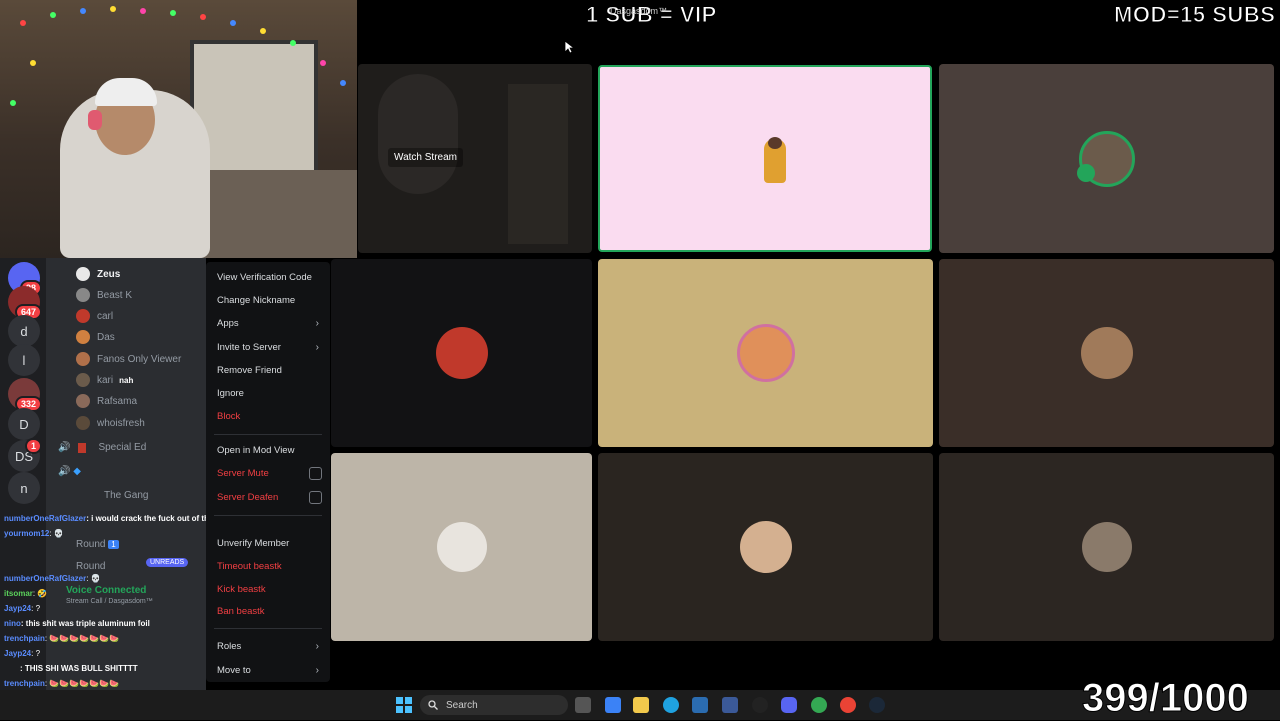 This screenshot has width=1280, height=721. What do you see at coordinates (253, 543) in the screenshot?
I see `menu-item-unverify-member: Unverify Member` at bounding box center [253, 543].